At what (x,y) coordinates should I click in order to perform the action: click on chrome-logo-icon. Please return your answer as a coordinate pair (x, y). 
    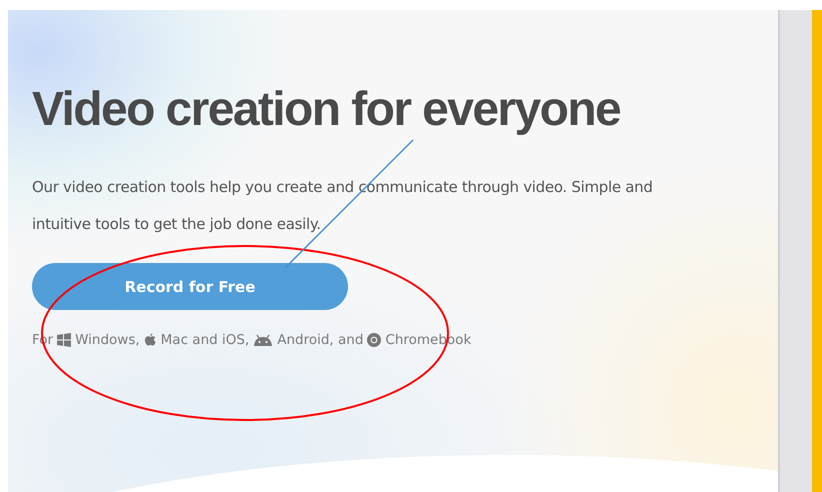
    Looking at the image, I should click on (374, 340).